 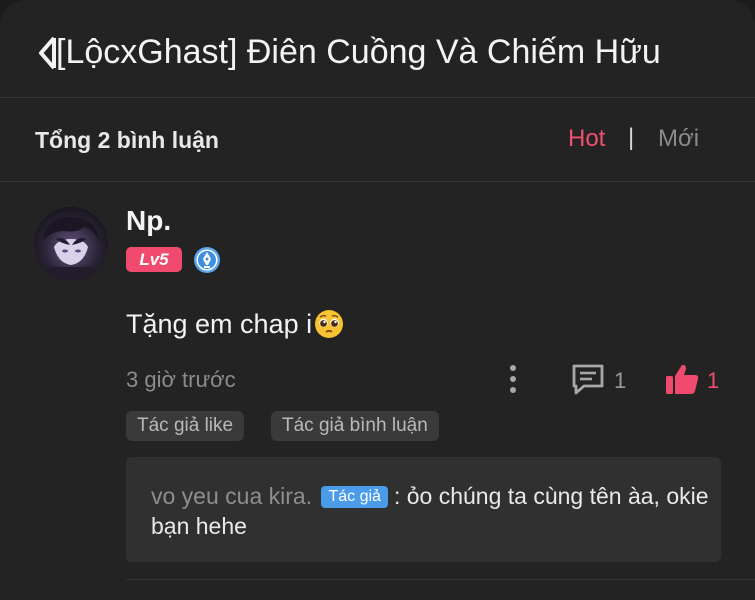 What do you see at coordinates (586, 139) in the screenshot?
I see `sort-hot-tab: Hot` at bounding box center [586, 139].